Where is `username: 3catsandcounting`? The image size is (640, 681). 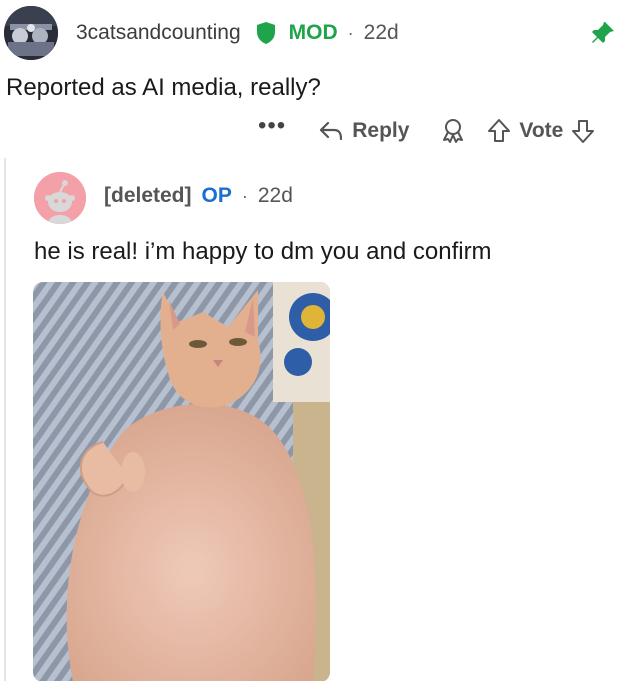
username: 3catsandcounting is located at coordinates (158, 33).